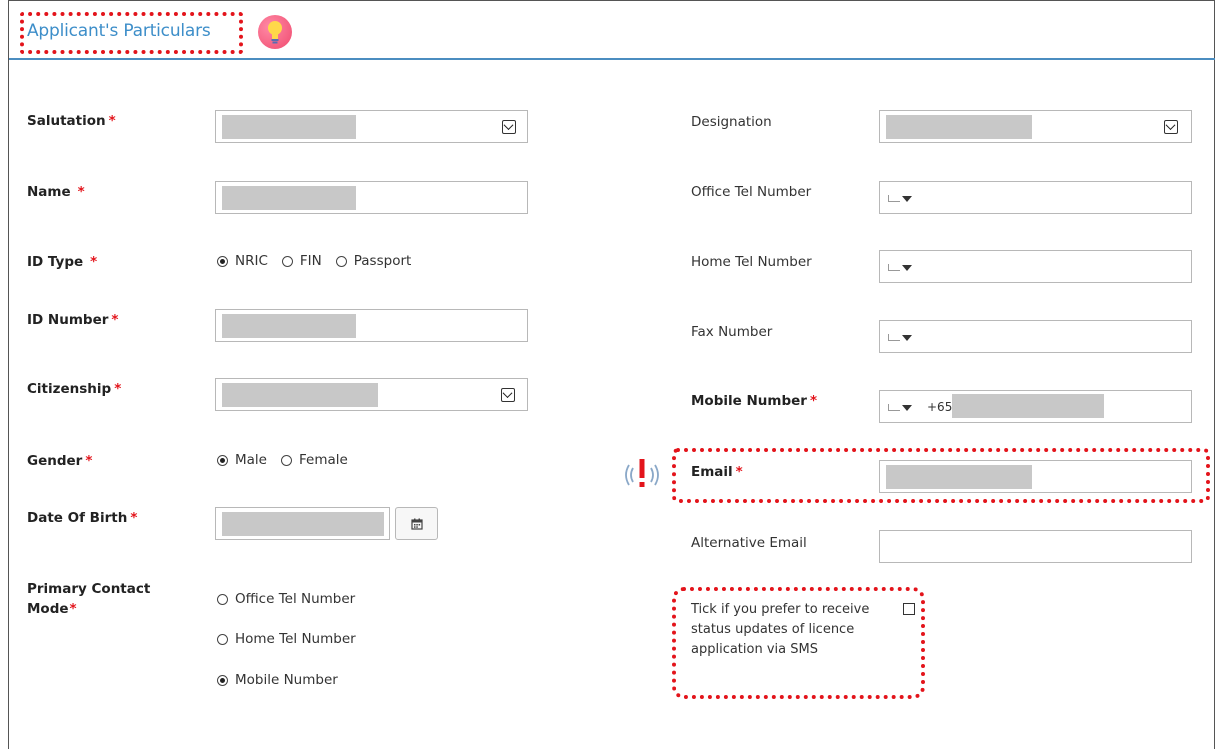 The height and width of the screenshot is (749, 1216). What do you see at coordinates (56, 192) in the screenshot?
I see `name-label: Name *` at bounding box center [56, 192].